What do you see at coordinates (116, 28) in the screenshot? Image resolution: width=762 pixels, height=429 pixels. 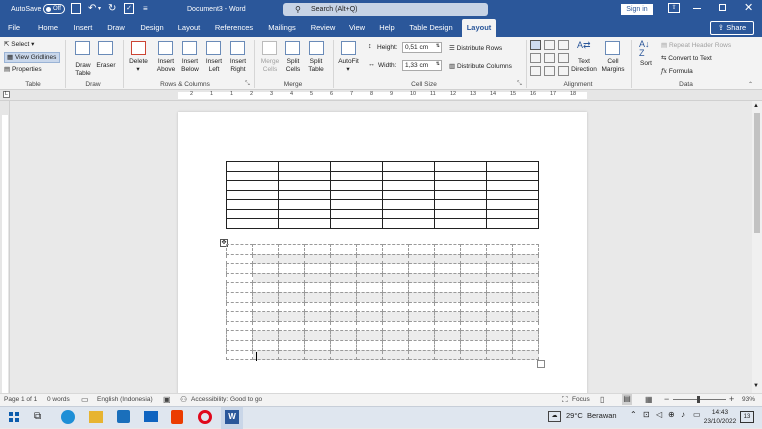 I see `tab-draw: Draw` at bounding box center [116, 28].